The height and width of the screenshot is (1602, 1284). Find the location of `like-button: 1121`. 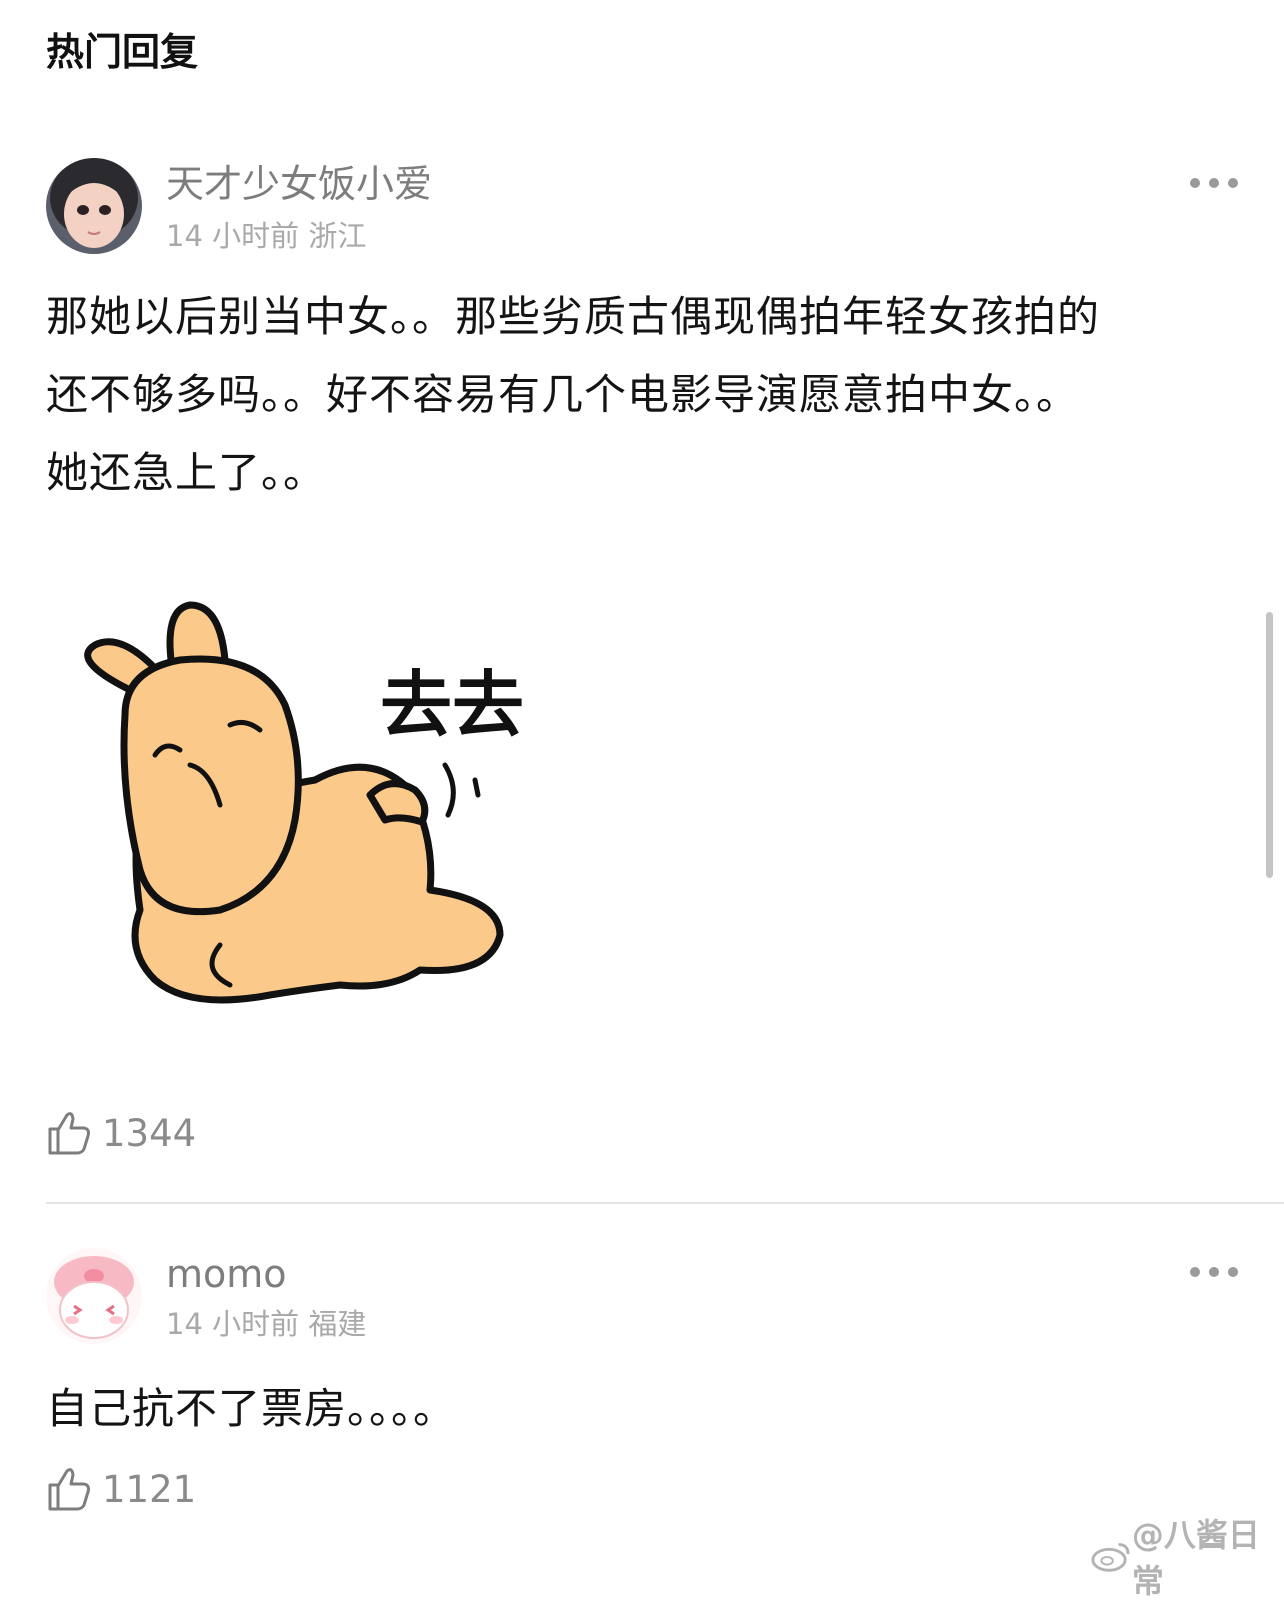

like-button: 1121 is located at coordinates (121, 1489).